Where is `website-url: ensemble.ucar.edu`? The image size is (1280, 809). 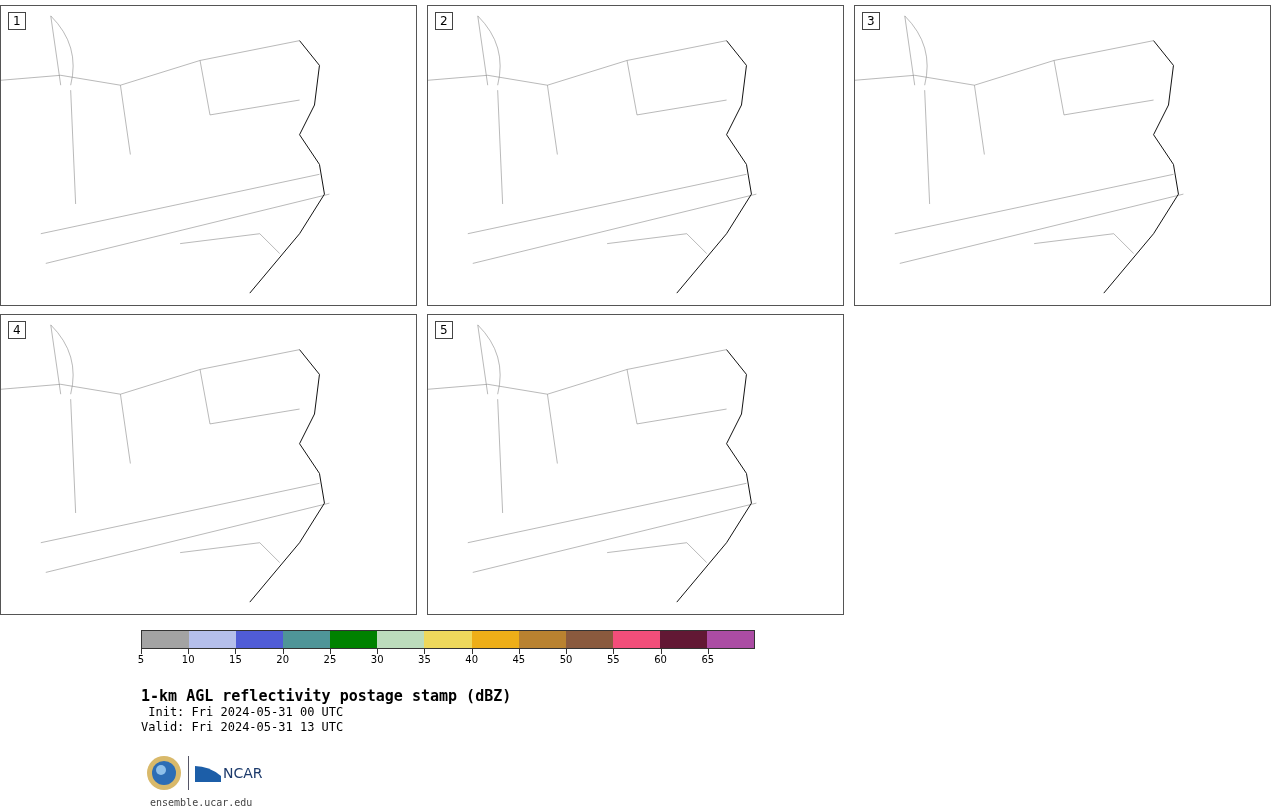
website-url: ensemble.ucar.edu is located at coordinates (202, 802).